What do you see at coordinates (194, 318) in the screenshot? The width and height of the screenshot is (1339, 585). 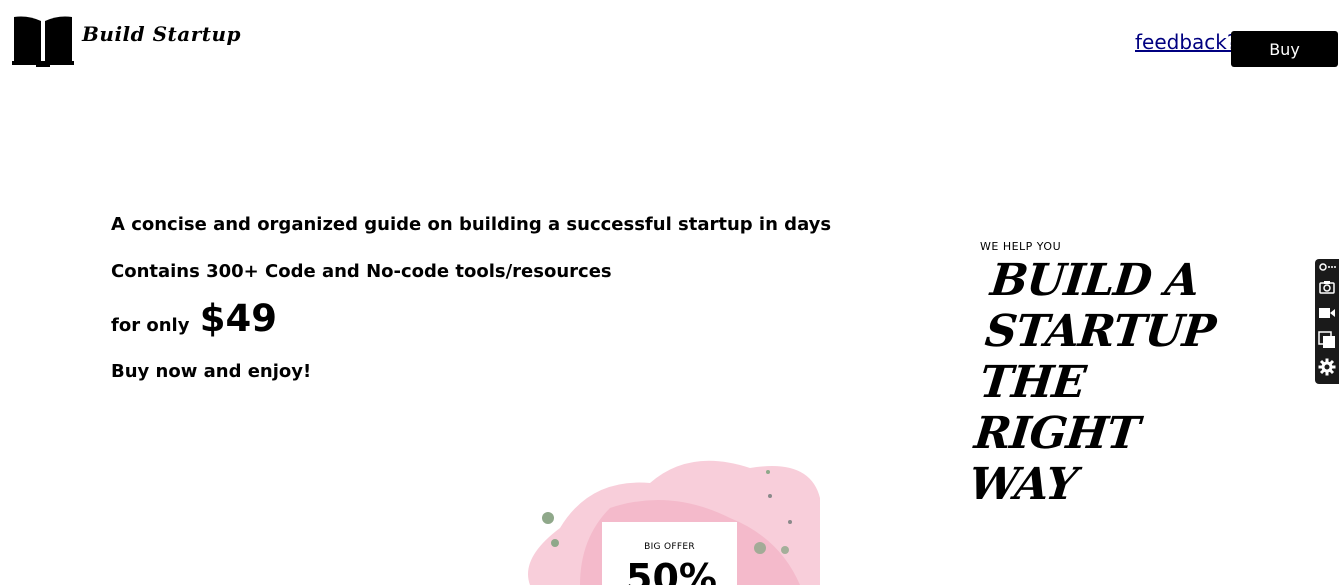 I see `hero-price-line: for only $49` at bounding box center [194, 318].